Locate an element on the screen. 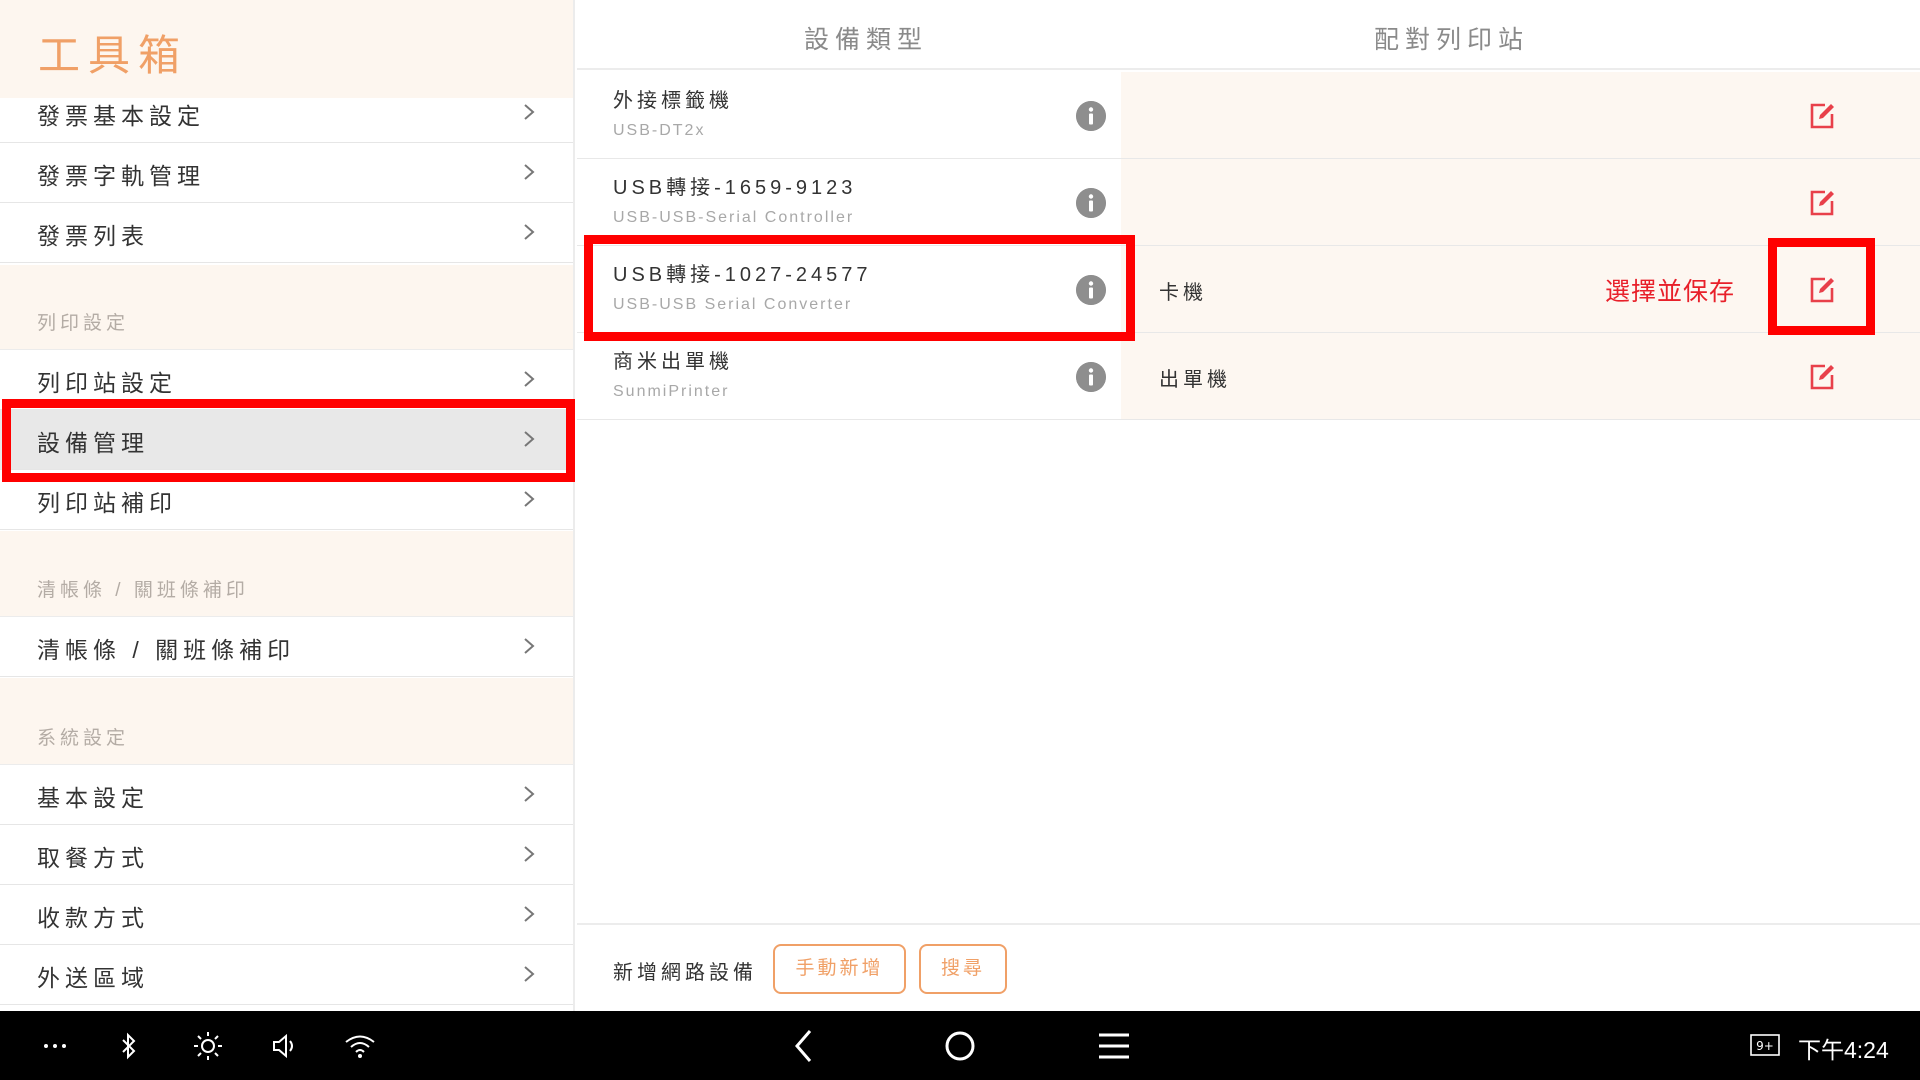 The width and height of the screenshot is (1920, 1080). footer-bar: 新增網路設備 手動新增 搜尋 is located at coordinates (1248, 967).